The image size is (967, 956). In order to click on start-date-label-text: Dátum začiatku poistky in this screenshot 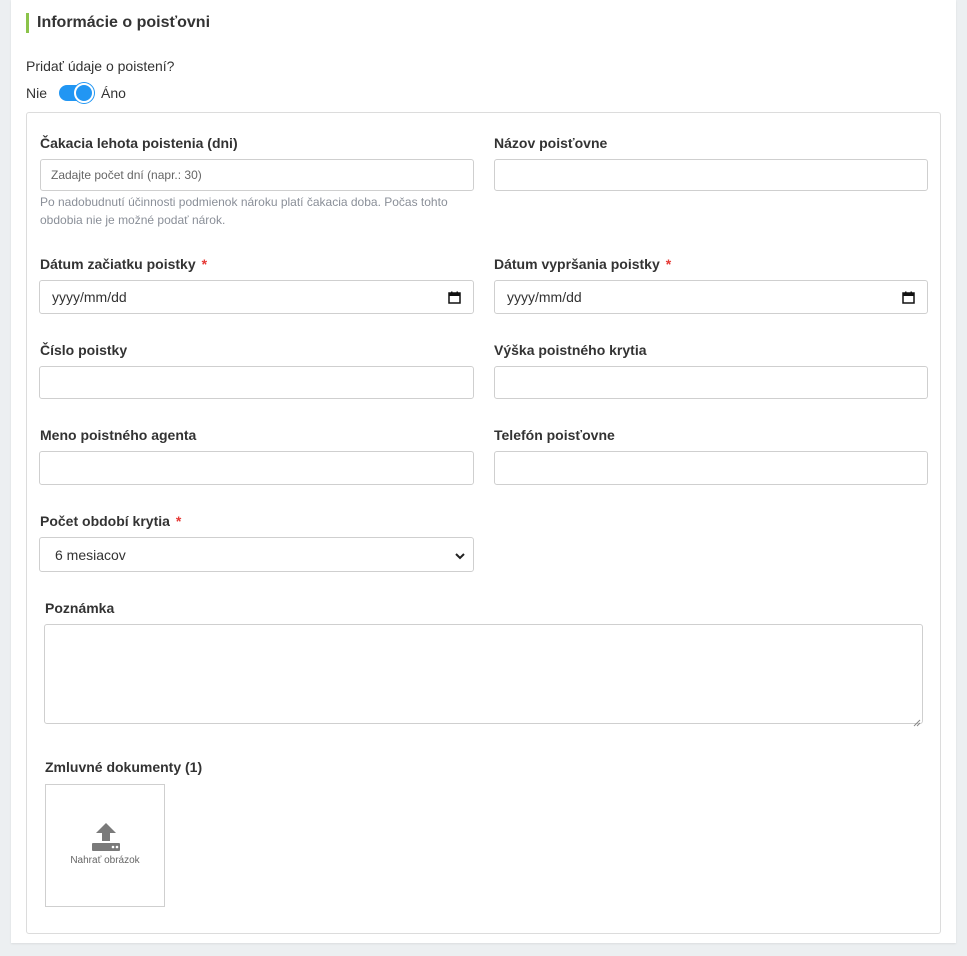, I will do `click(118, 264)`.